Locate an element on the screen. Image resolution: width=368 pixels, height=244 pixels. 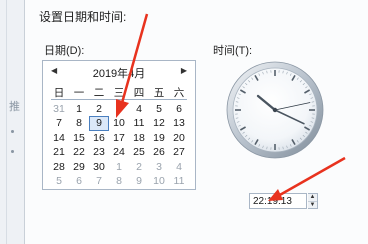
strip-text: 推 is located at coordinates (14, 107).